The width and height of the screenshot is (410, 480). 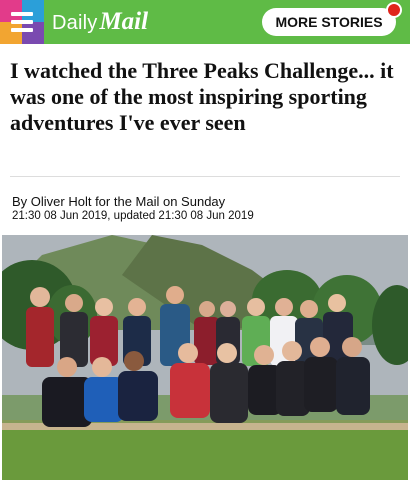 What do you see at coordinates (394, 10) in the screenshot?
I see `notification-dot` at bounding box center [394, 10].